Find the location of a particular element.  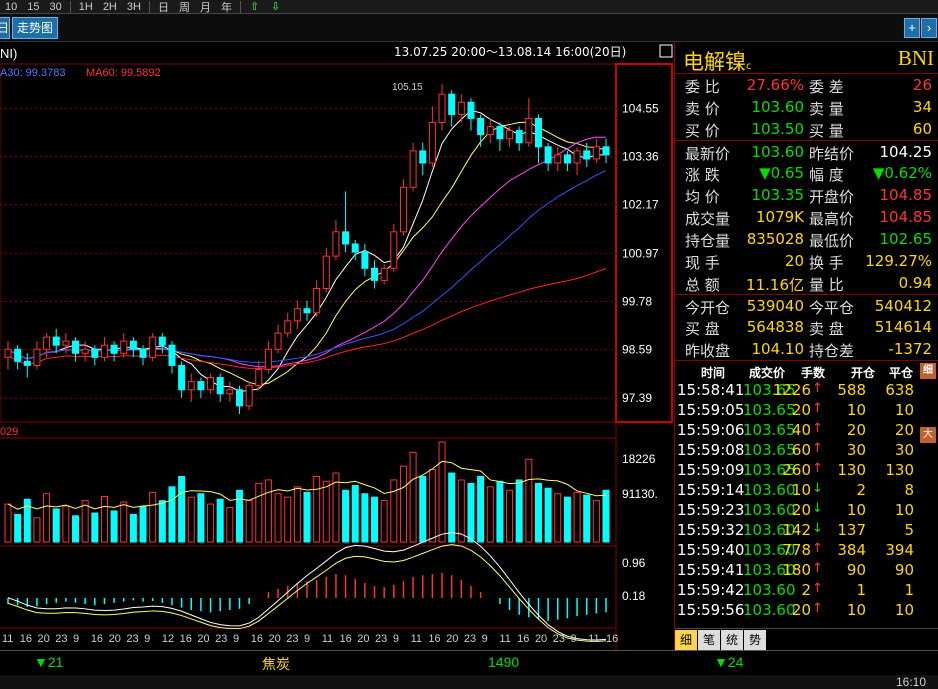

detail-button: 细 is located at coordinates (928, 371).